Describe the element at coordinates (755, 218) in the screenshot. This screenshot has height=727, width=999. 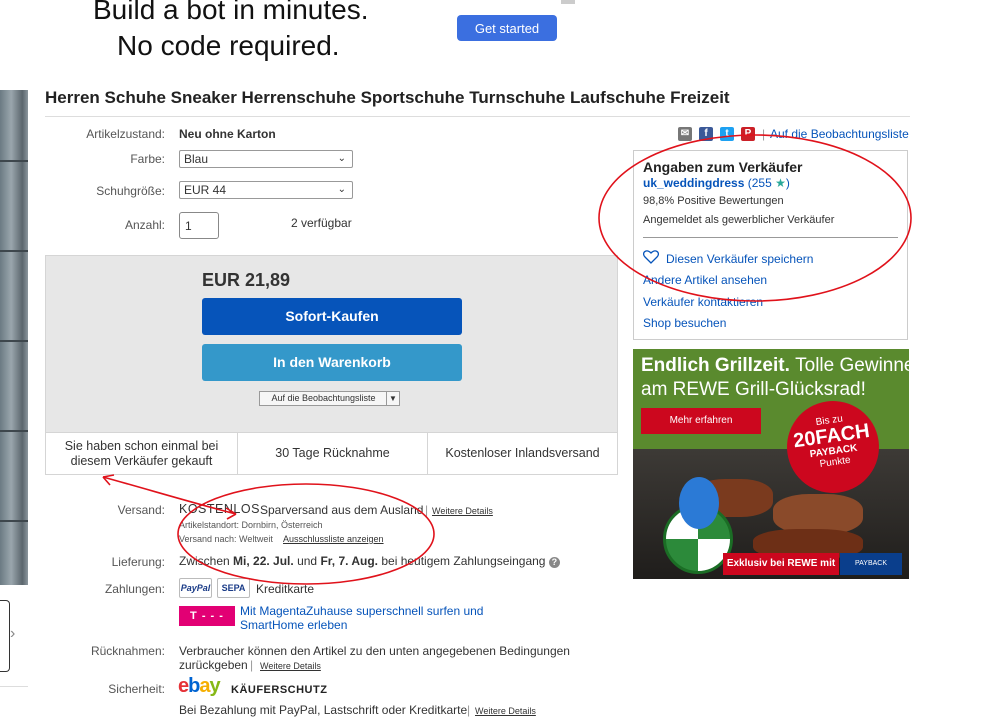
I see `seller-highlight-ellipse` at that location.